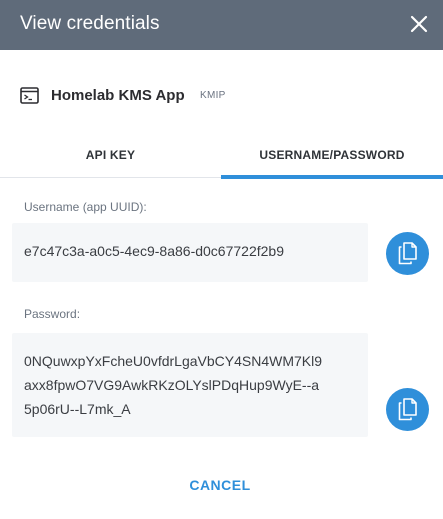 Image resolution: width=443 pixels, height=519 pixels. I want to click on dialog-header: View credentials, so click(221, 25).